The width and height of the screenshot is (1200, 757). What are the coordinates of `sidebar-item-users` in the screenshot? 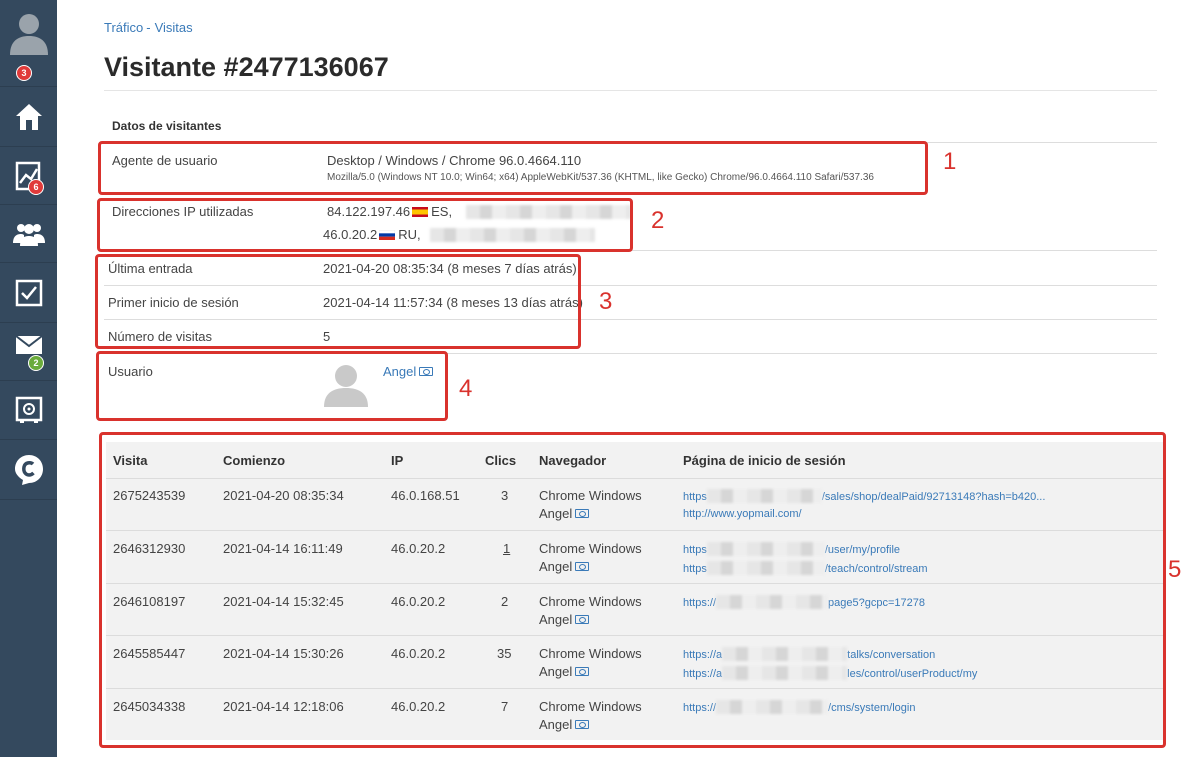 It's located at (28, 234).